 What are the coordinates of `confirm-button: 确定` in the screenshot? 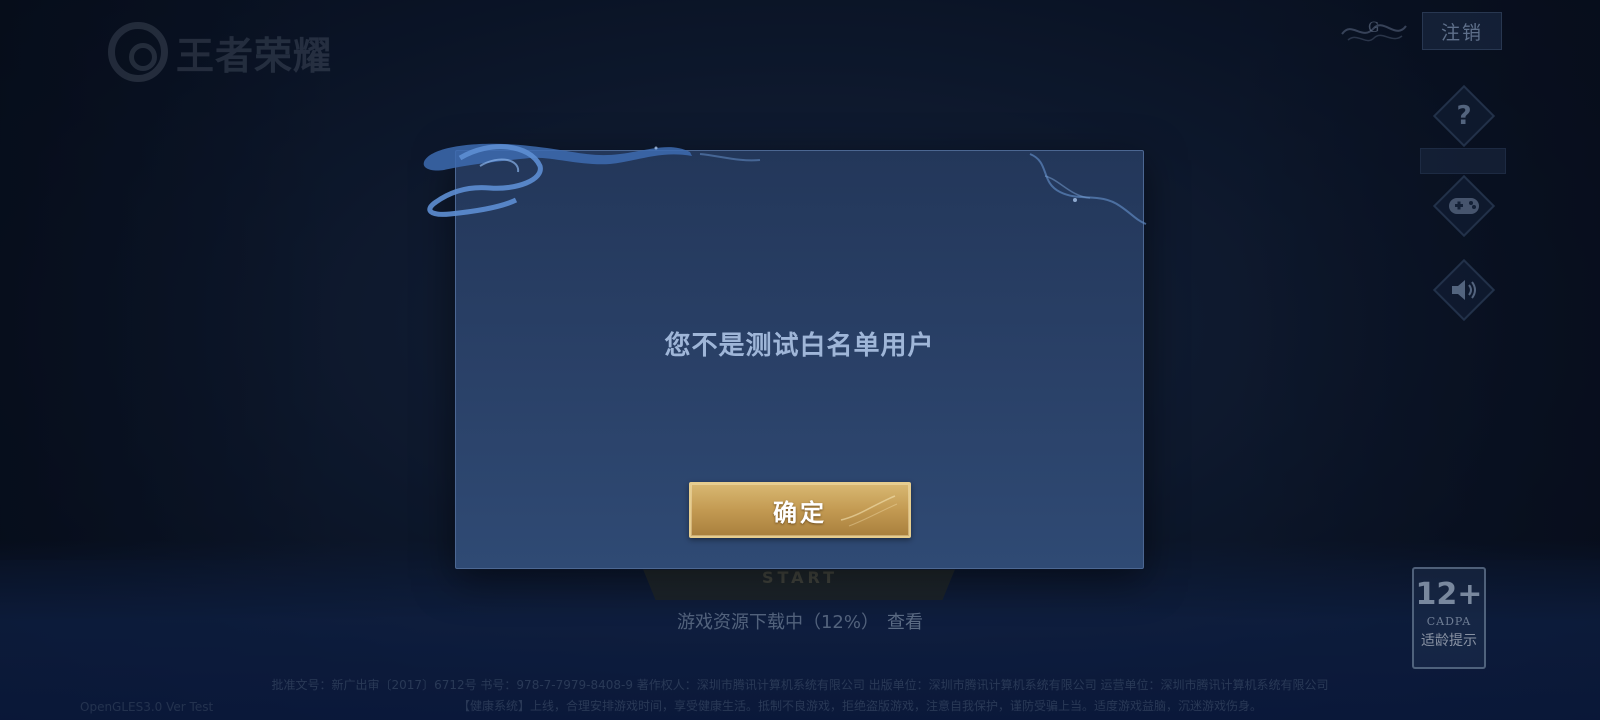 It's located at (800, 510).